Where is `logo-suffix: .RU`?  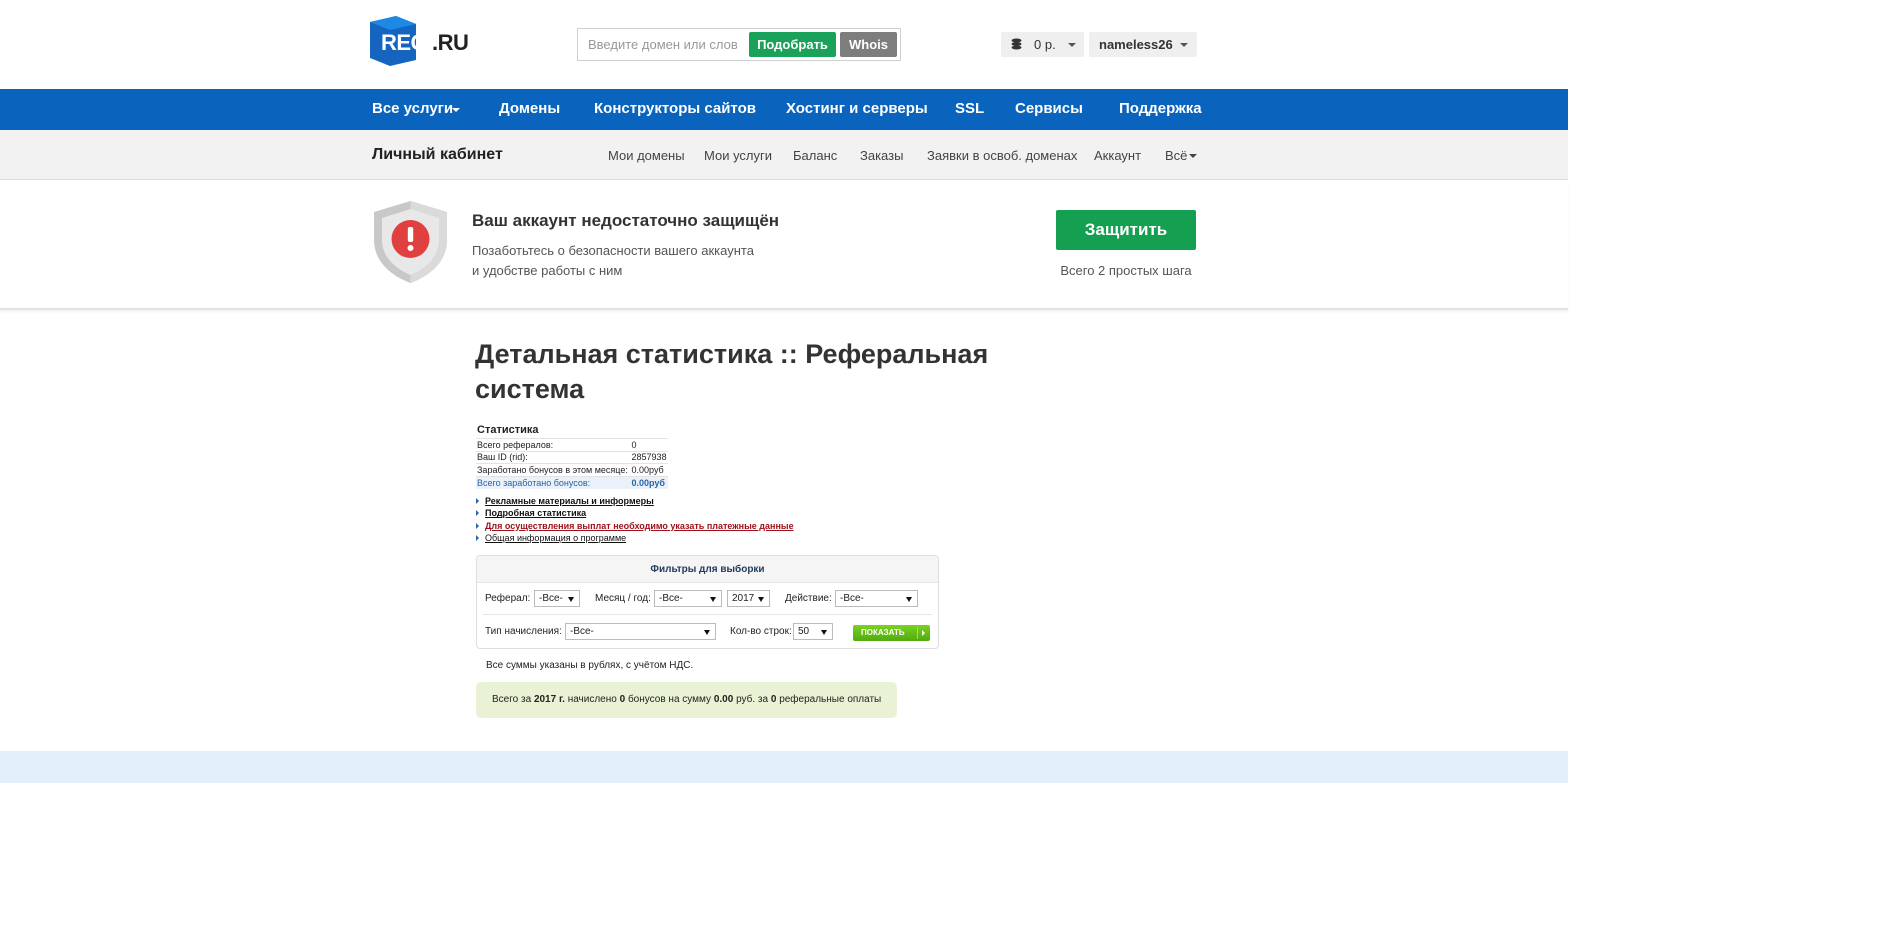 logo-suffix: .RU is located at coordinates (450, 42).